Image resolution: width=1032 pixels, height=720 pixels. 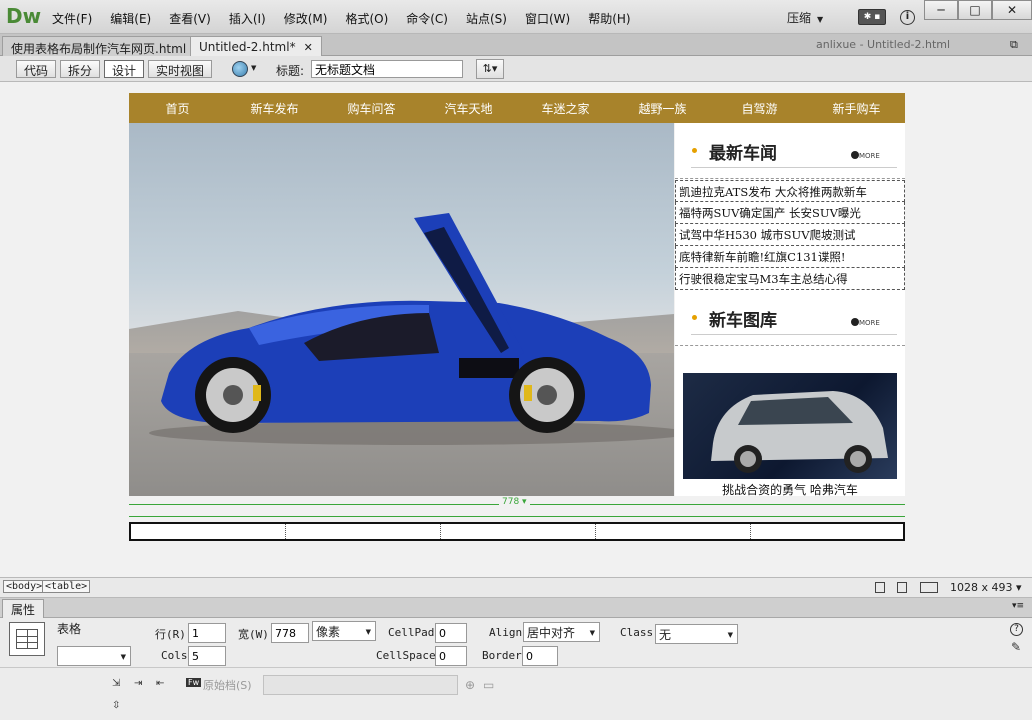 I want to click on menu-commands: 命令(C), so click(x=427, y=18).